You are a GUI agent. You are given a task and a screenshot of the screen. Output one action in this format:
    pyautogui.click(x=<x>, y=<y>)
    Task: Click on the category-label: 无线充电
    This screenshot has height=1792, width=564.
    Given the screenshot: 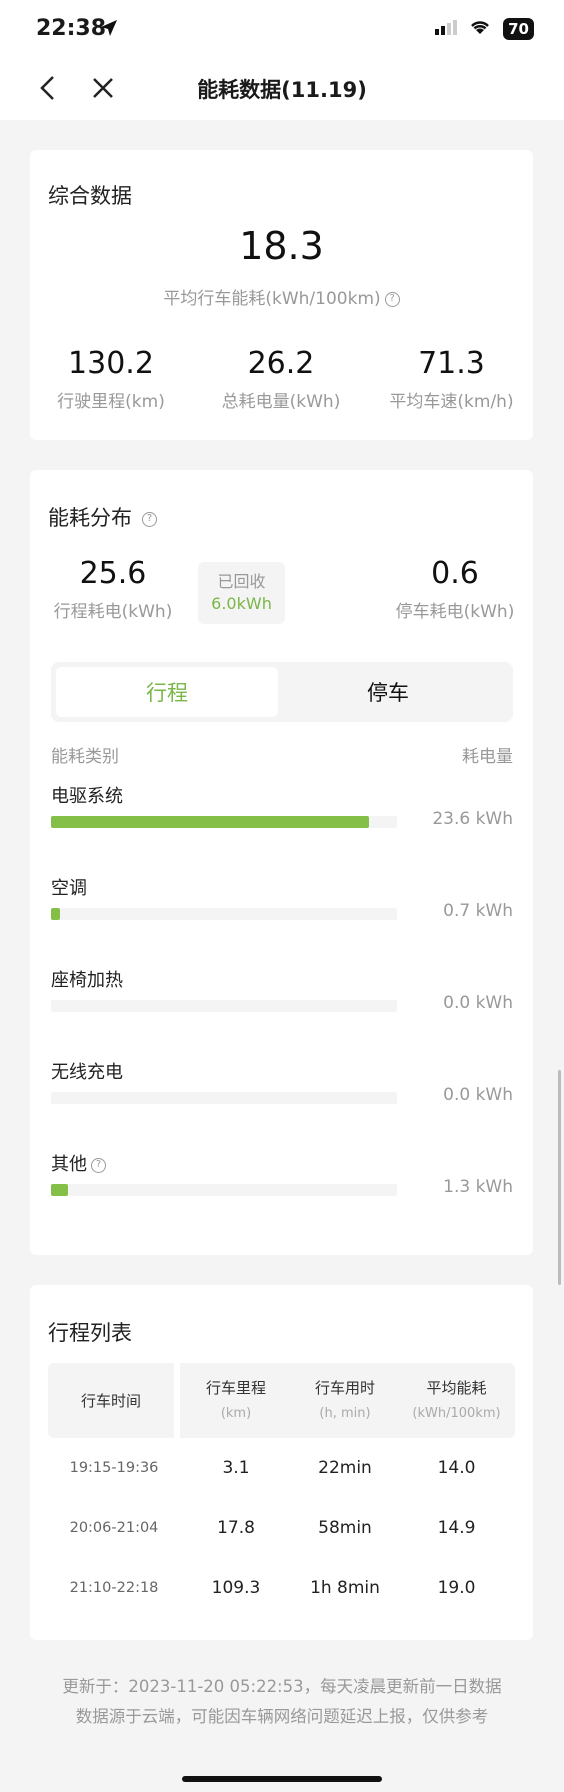 What is the action you would take?
    pyautogui.click(x=87, y=1072)
    